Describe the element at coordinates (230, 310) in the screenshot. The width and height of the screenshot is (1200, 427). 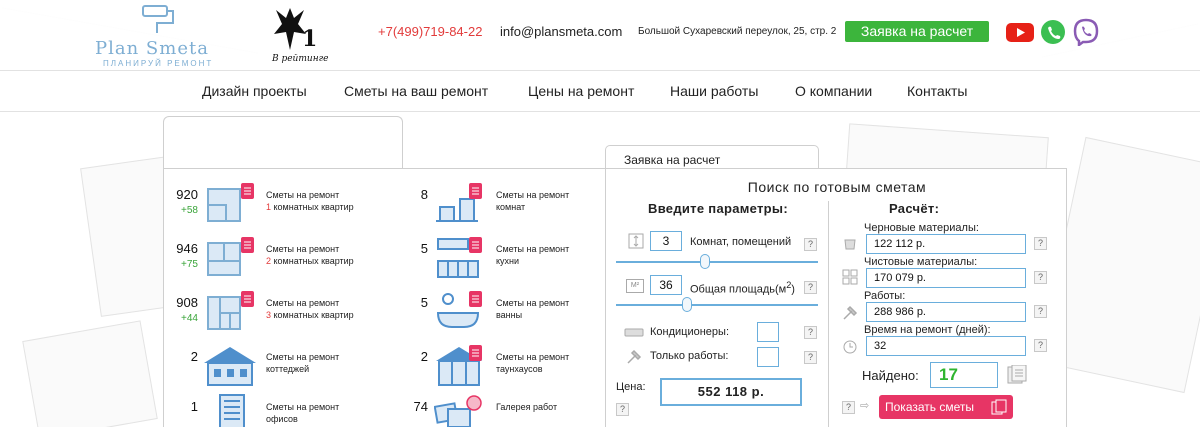
I see `plan-3room-icon` at that location.